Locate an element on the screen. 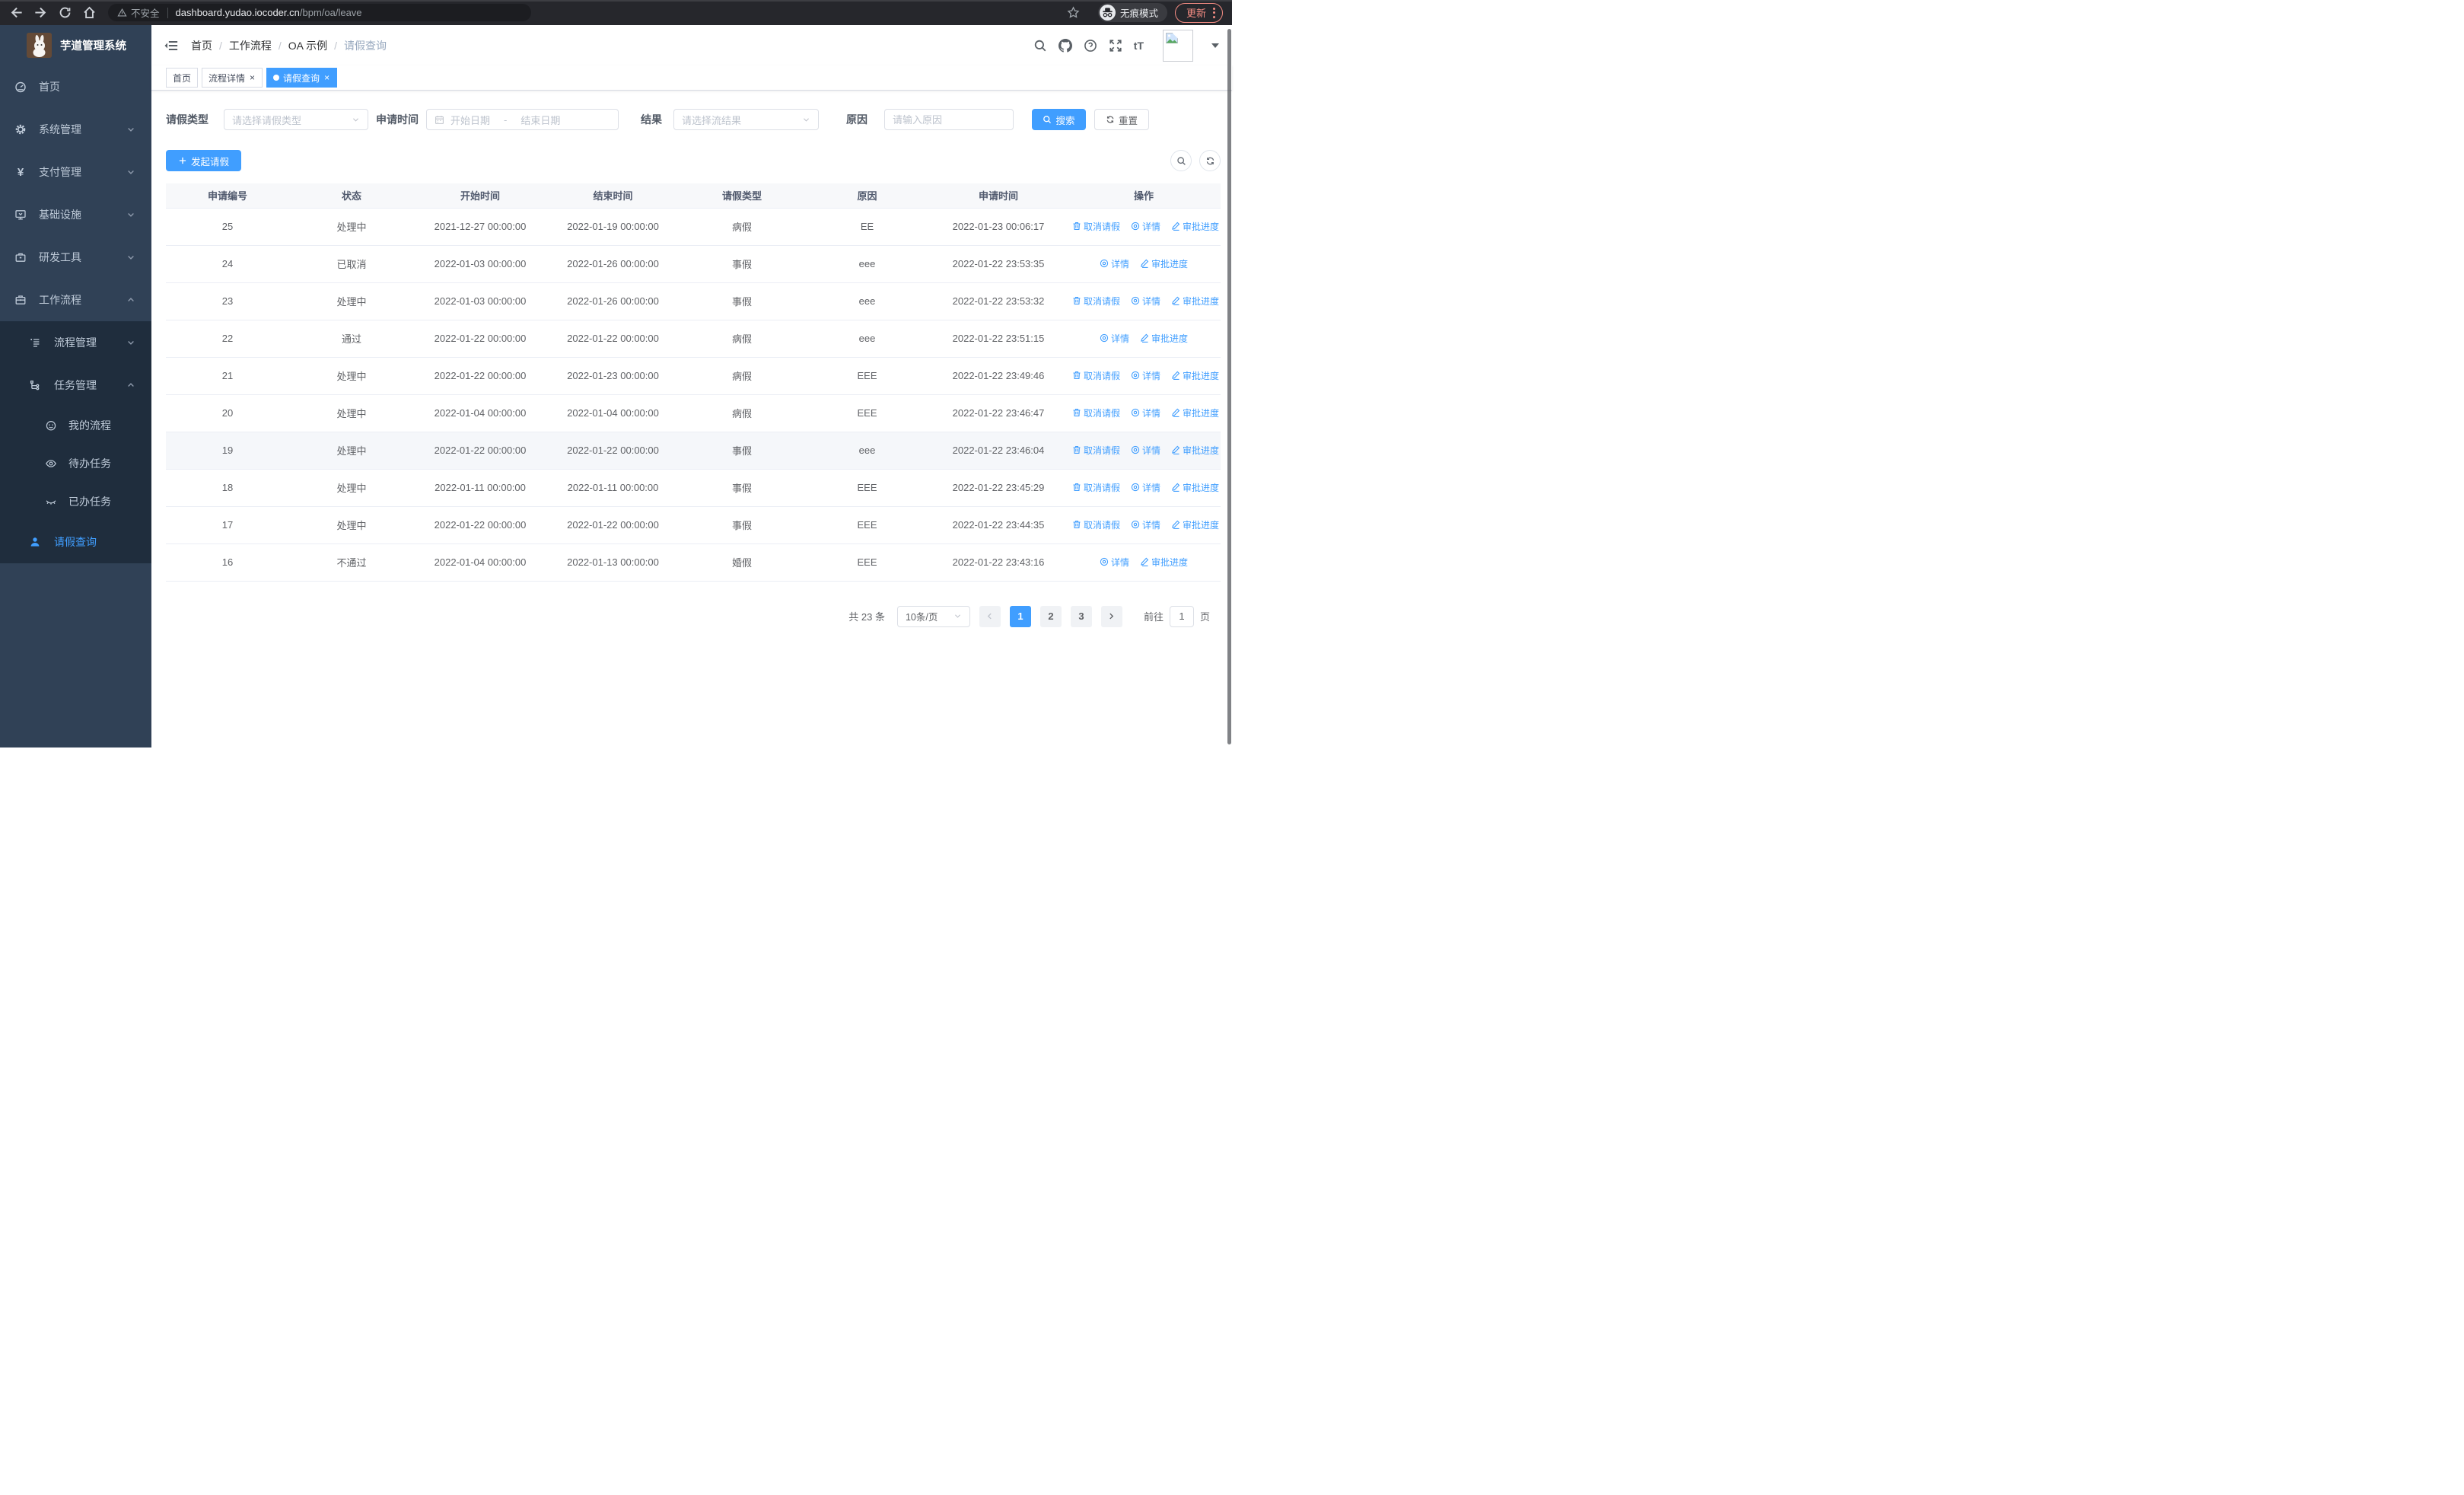  breadcrumb-workflow: 工作流程 is located at coordinates (250, 46).